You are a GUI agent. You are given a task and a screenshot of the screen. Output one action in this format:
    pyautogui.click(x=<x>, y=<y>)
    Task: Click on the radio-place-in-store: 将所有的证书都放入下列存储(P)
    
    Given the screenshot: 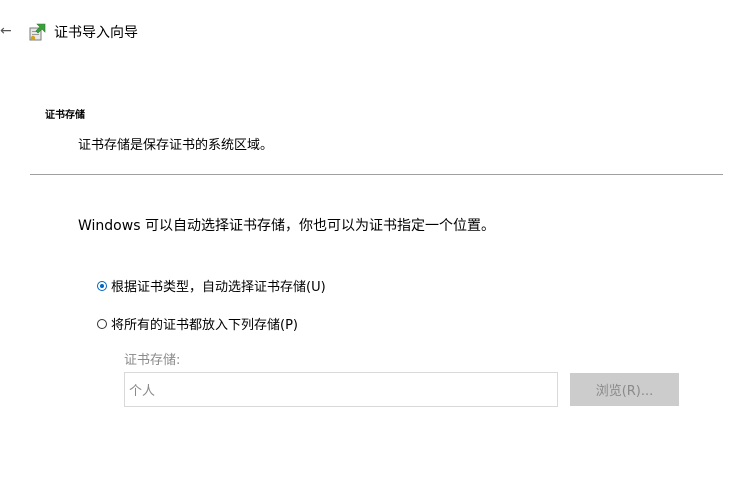 What is the action you would take?
    pyautogui.click(x=197, y=323)
    